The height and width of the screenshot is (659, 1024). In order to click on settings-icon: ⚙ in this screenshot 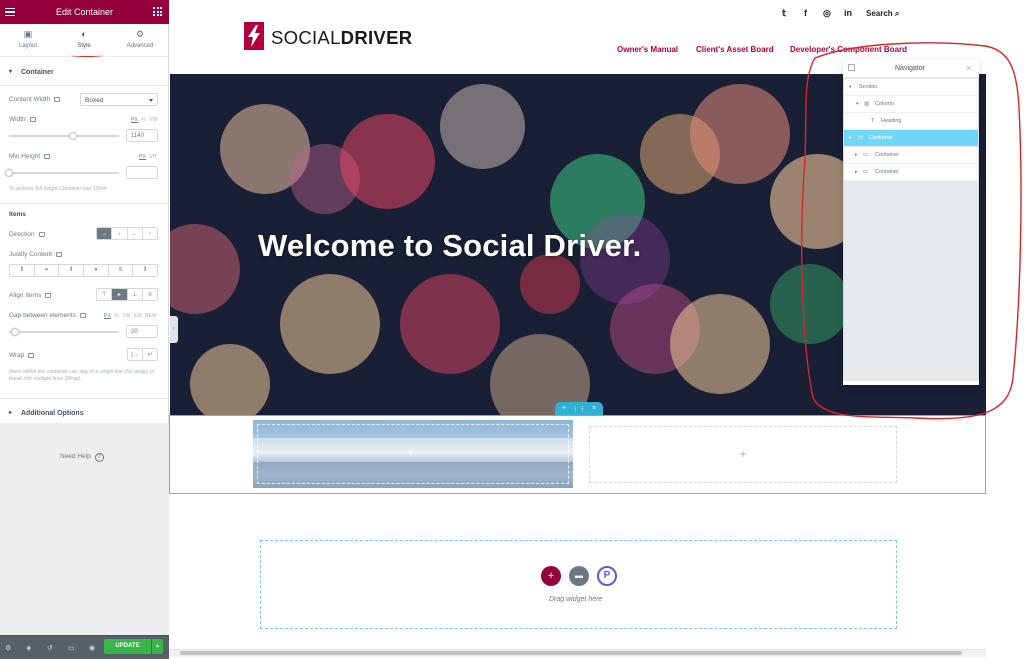, I will do `click(8, 648)`.